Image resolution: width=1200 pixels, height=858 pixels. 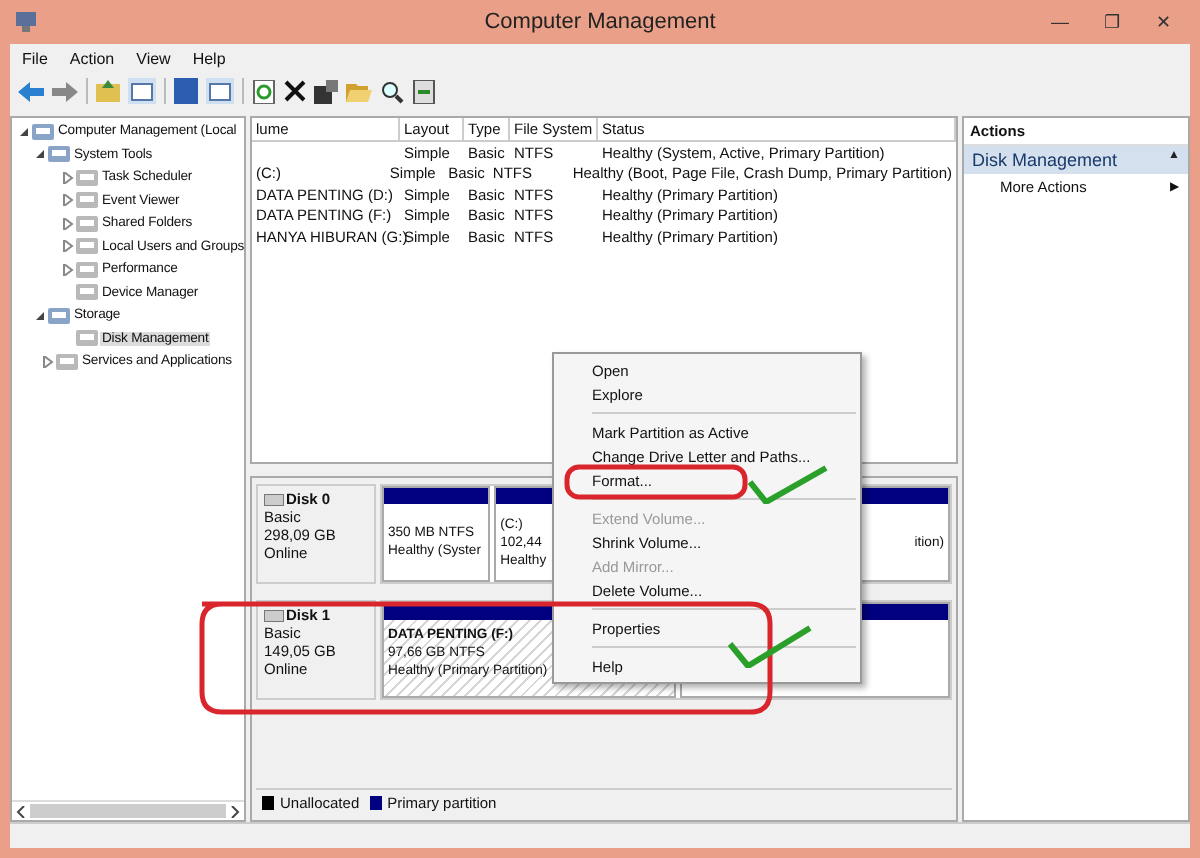 I want to click on export-icon, so click(x=424, y=91).